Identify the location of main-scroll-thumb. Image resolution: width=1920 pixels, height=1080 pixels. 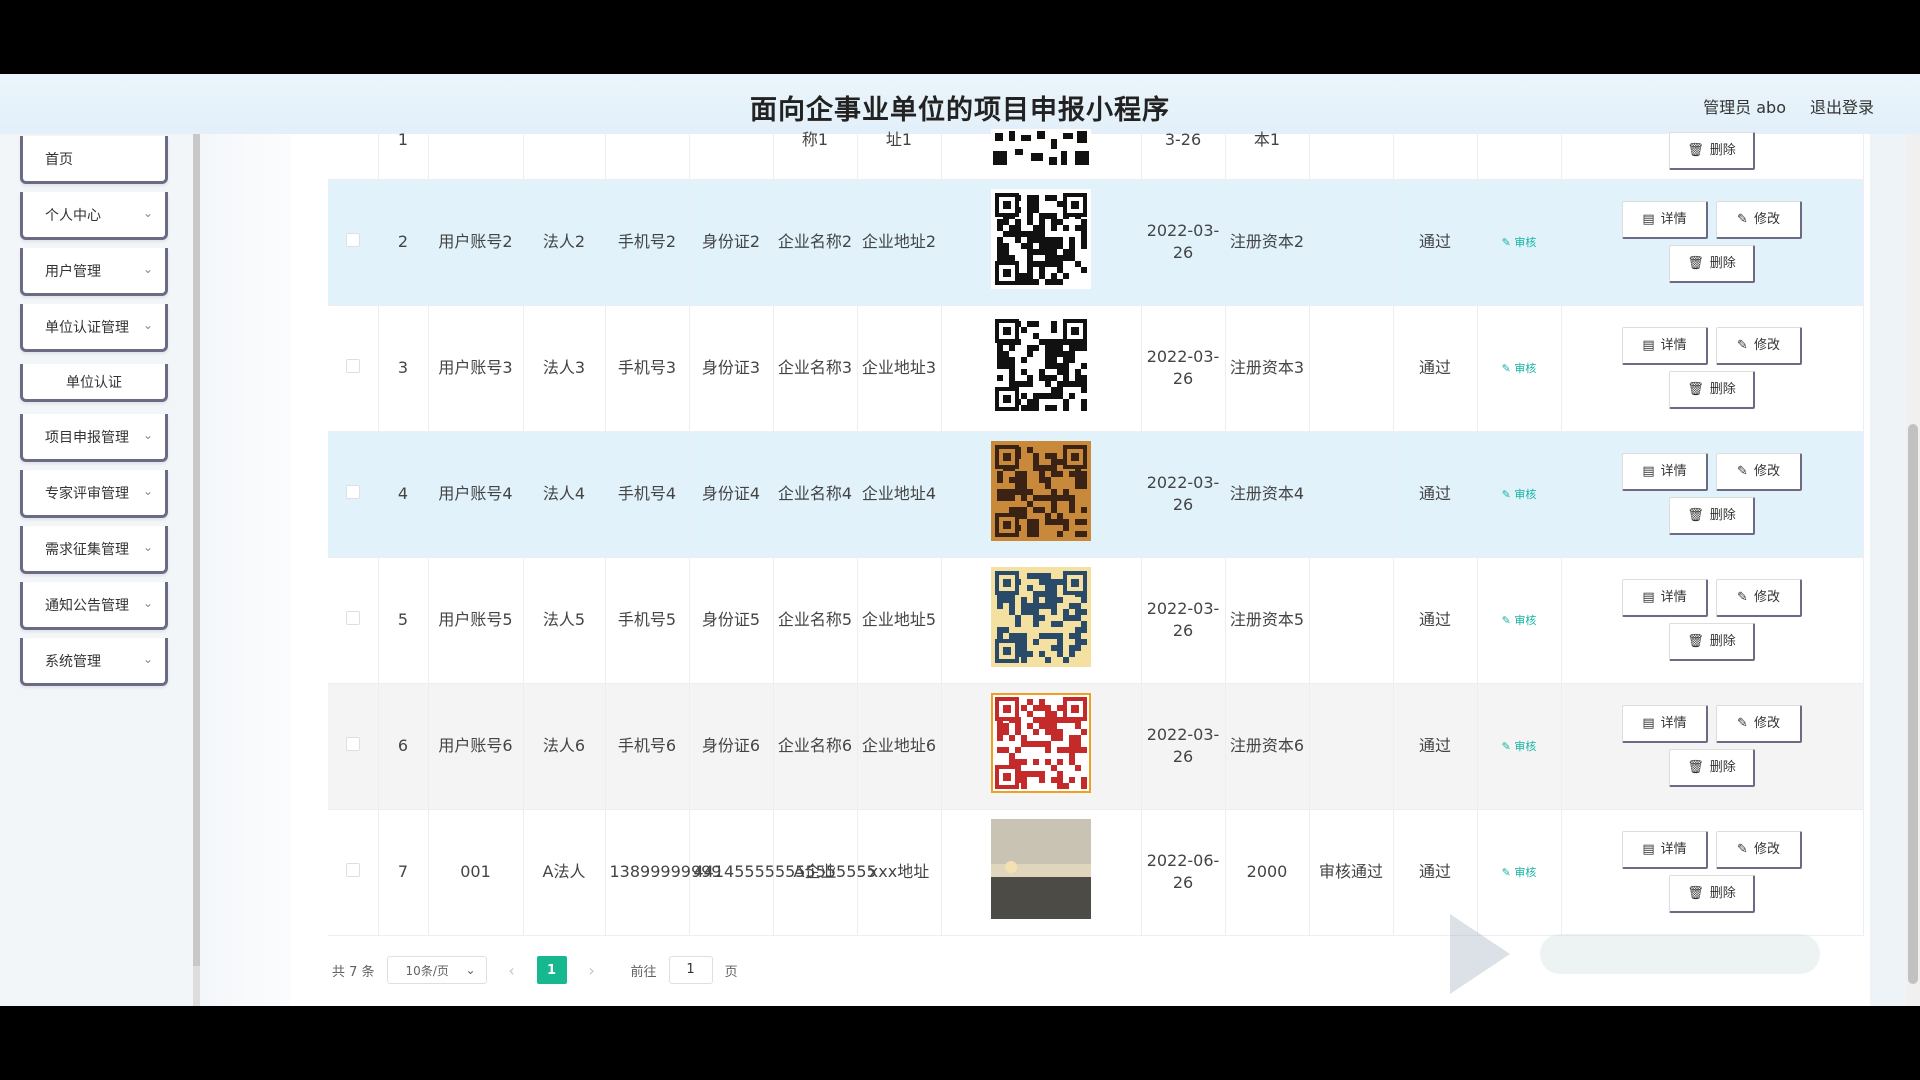
(1913, 704).